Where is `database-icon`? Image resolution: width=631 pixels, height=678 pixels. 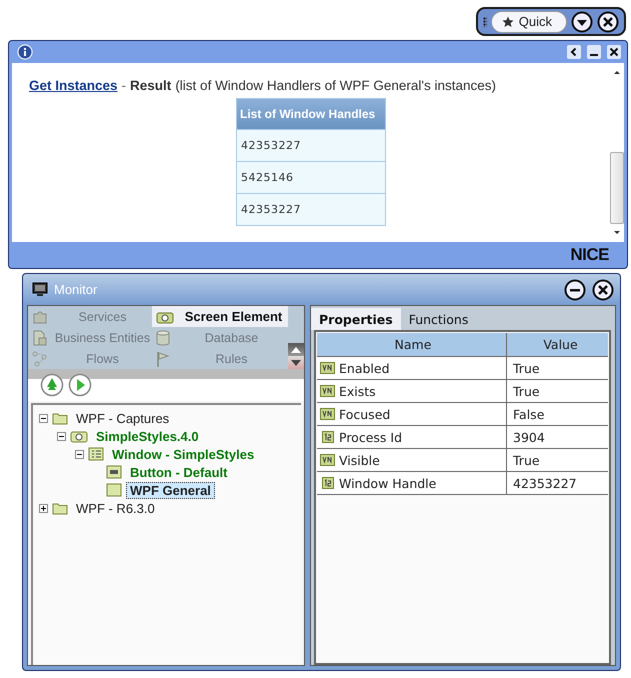
database-icon is located at coordinates (163, 338).